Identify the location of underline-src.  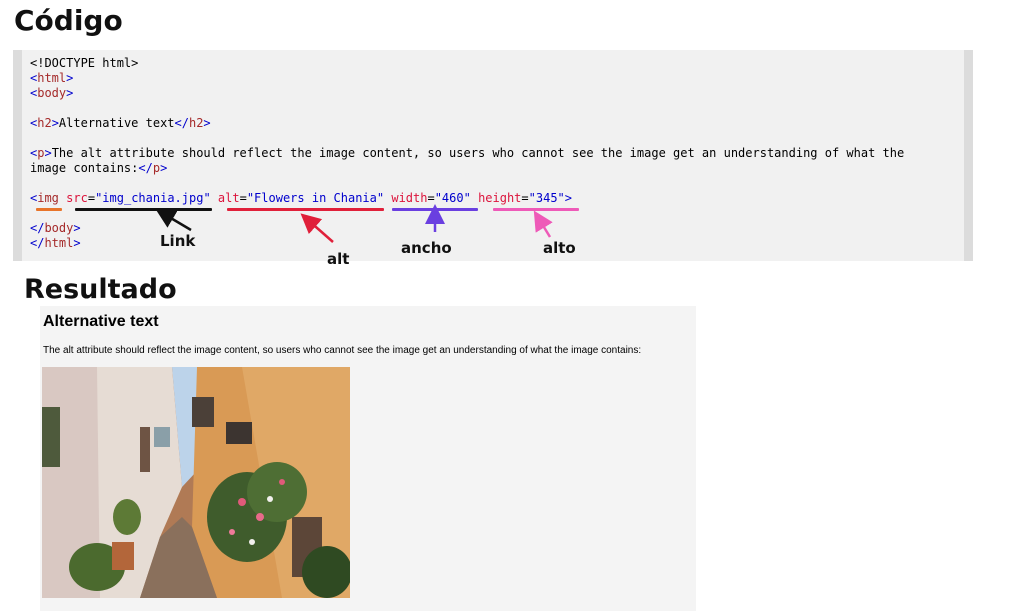
(143, 209).